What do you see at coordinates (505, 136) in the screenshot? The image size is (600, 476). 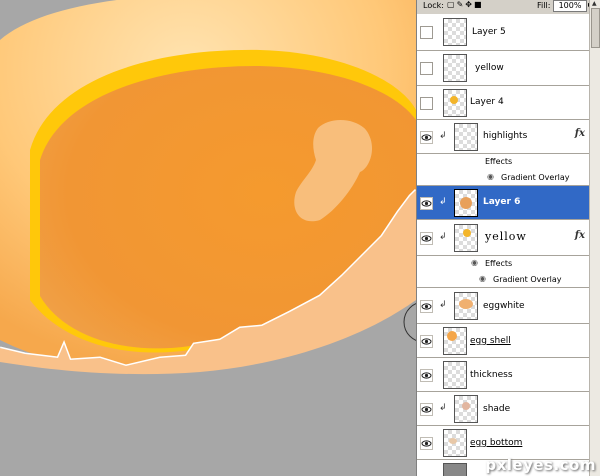 I see `layer-name: highlights` at bounding box center [505, 136].